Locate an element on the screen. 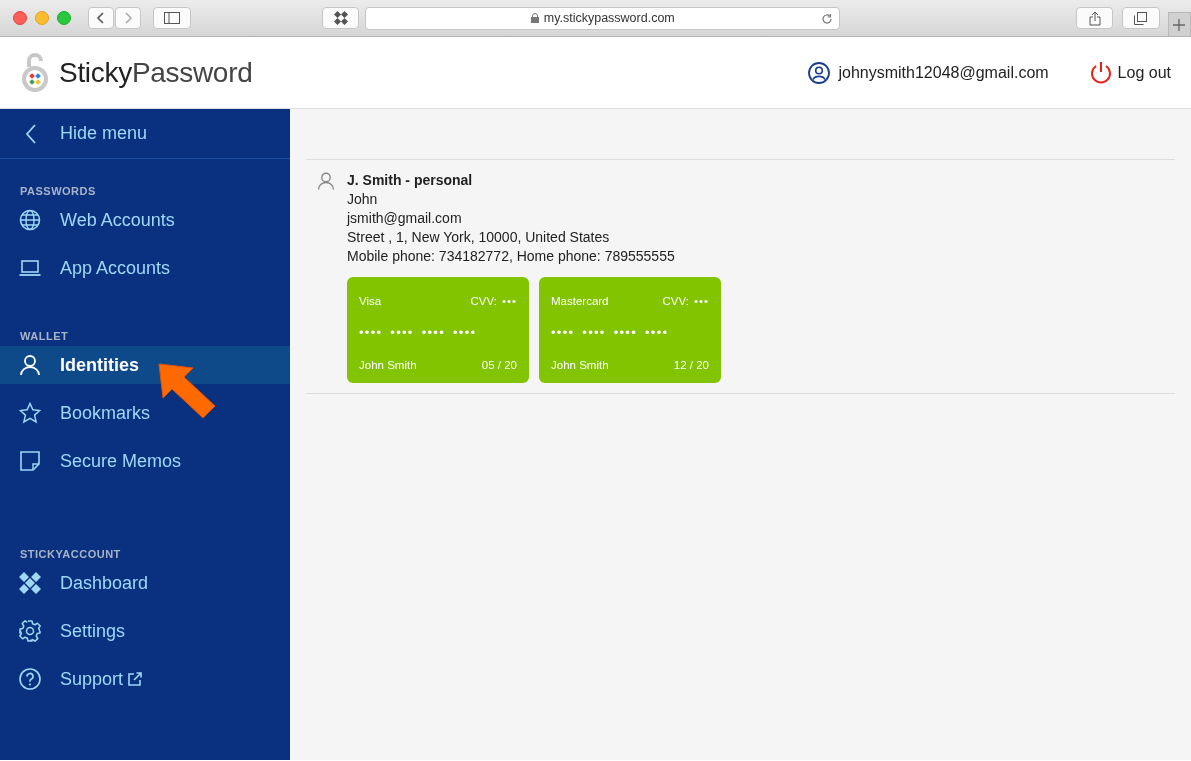  sidebar-item: Support is located at coordinates (145, 679).